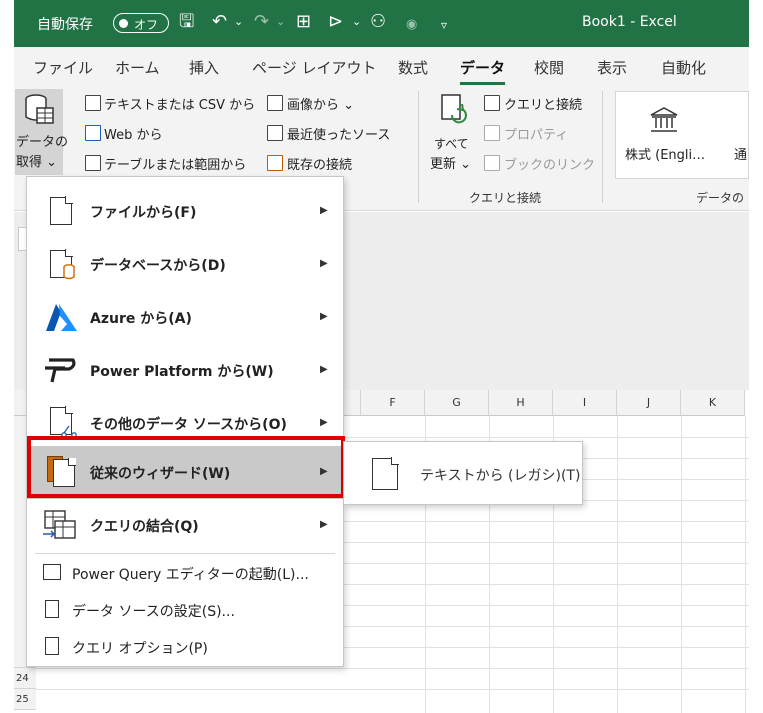  Describe the element at coordinates (585, 403) in the screenshot. I see `column-header-i: I` at that location.